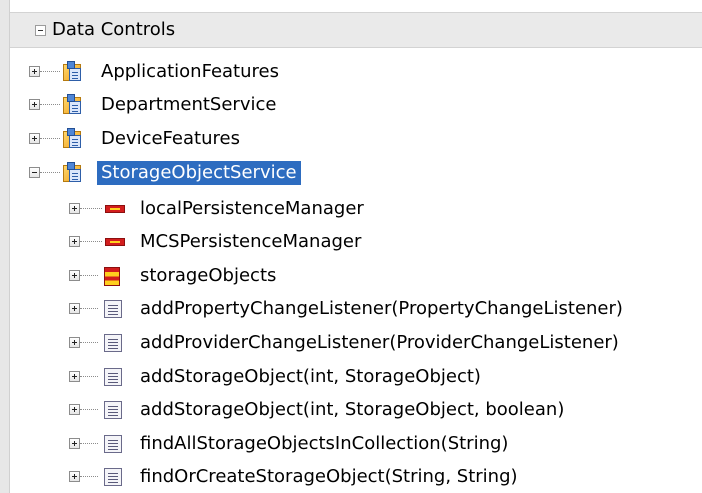 This screenshot has height=493, width=702. I want to click on tree-node-department-service: DepartmentService, so click(325, 105).